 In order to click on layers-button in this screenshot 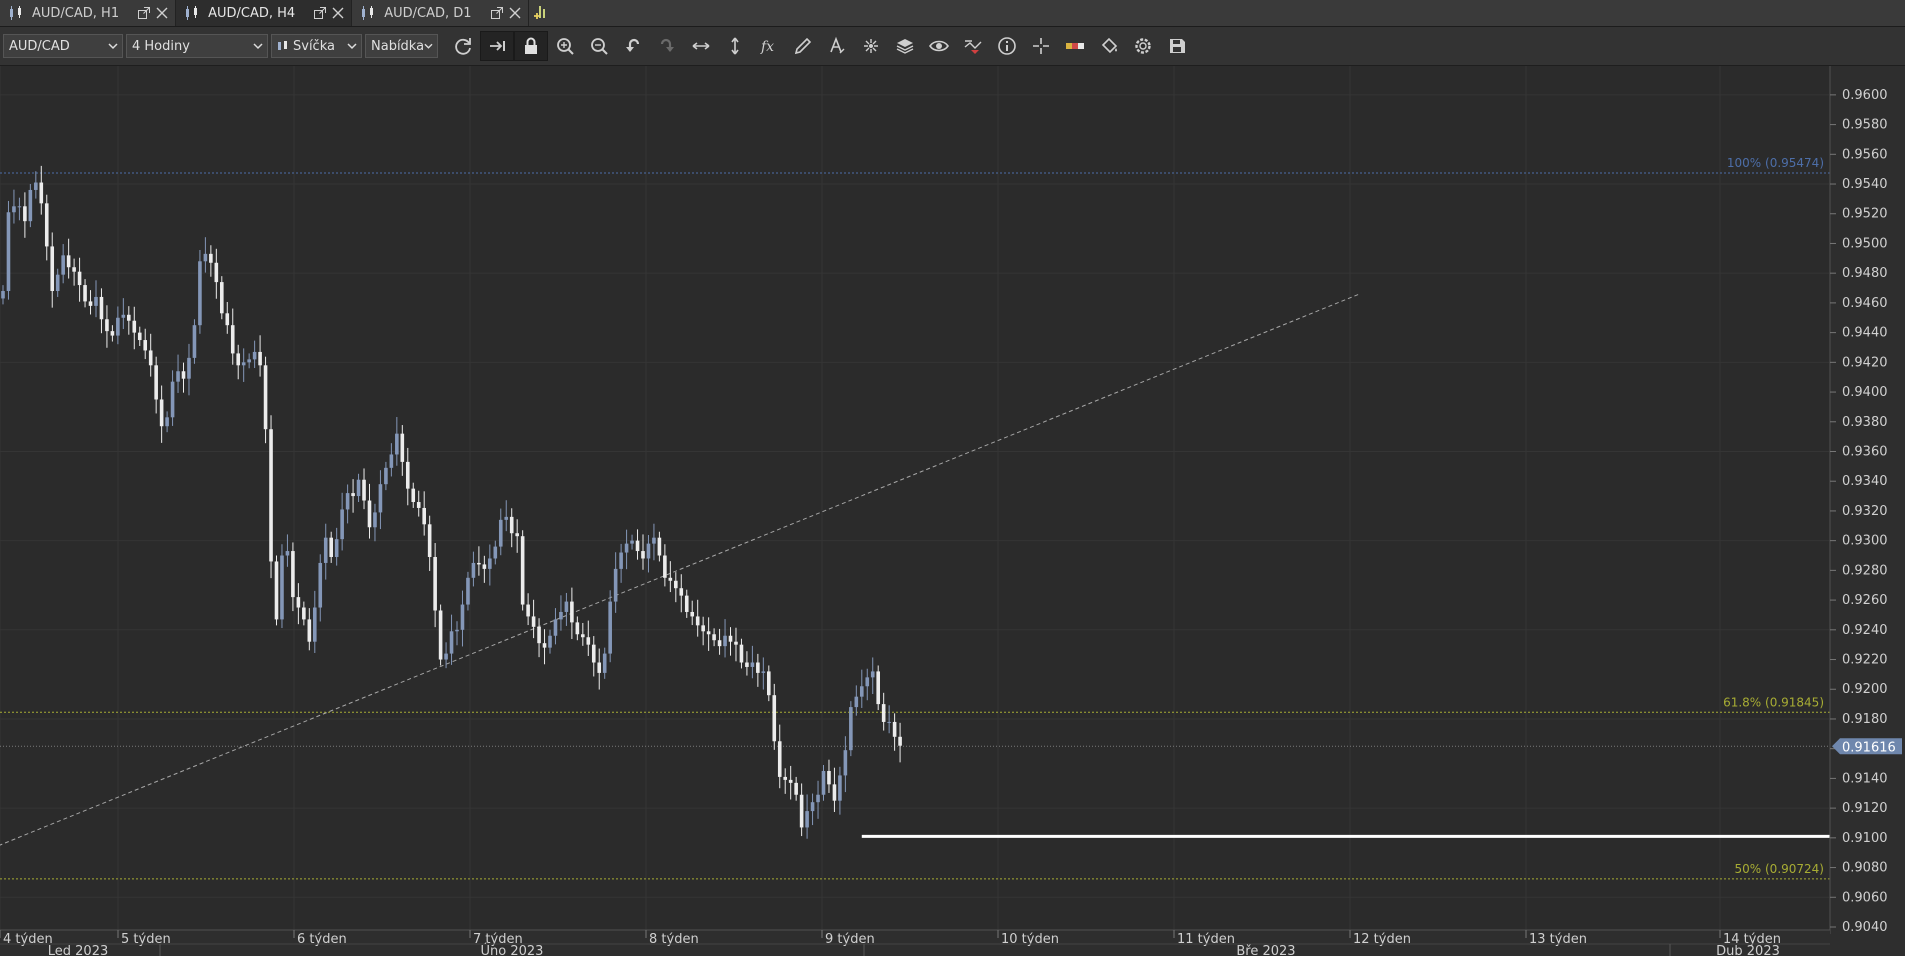, I will do `click(905, 46)`.